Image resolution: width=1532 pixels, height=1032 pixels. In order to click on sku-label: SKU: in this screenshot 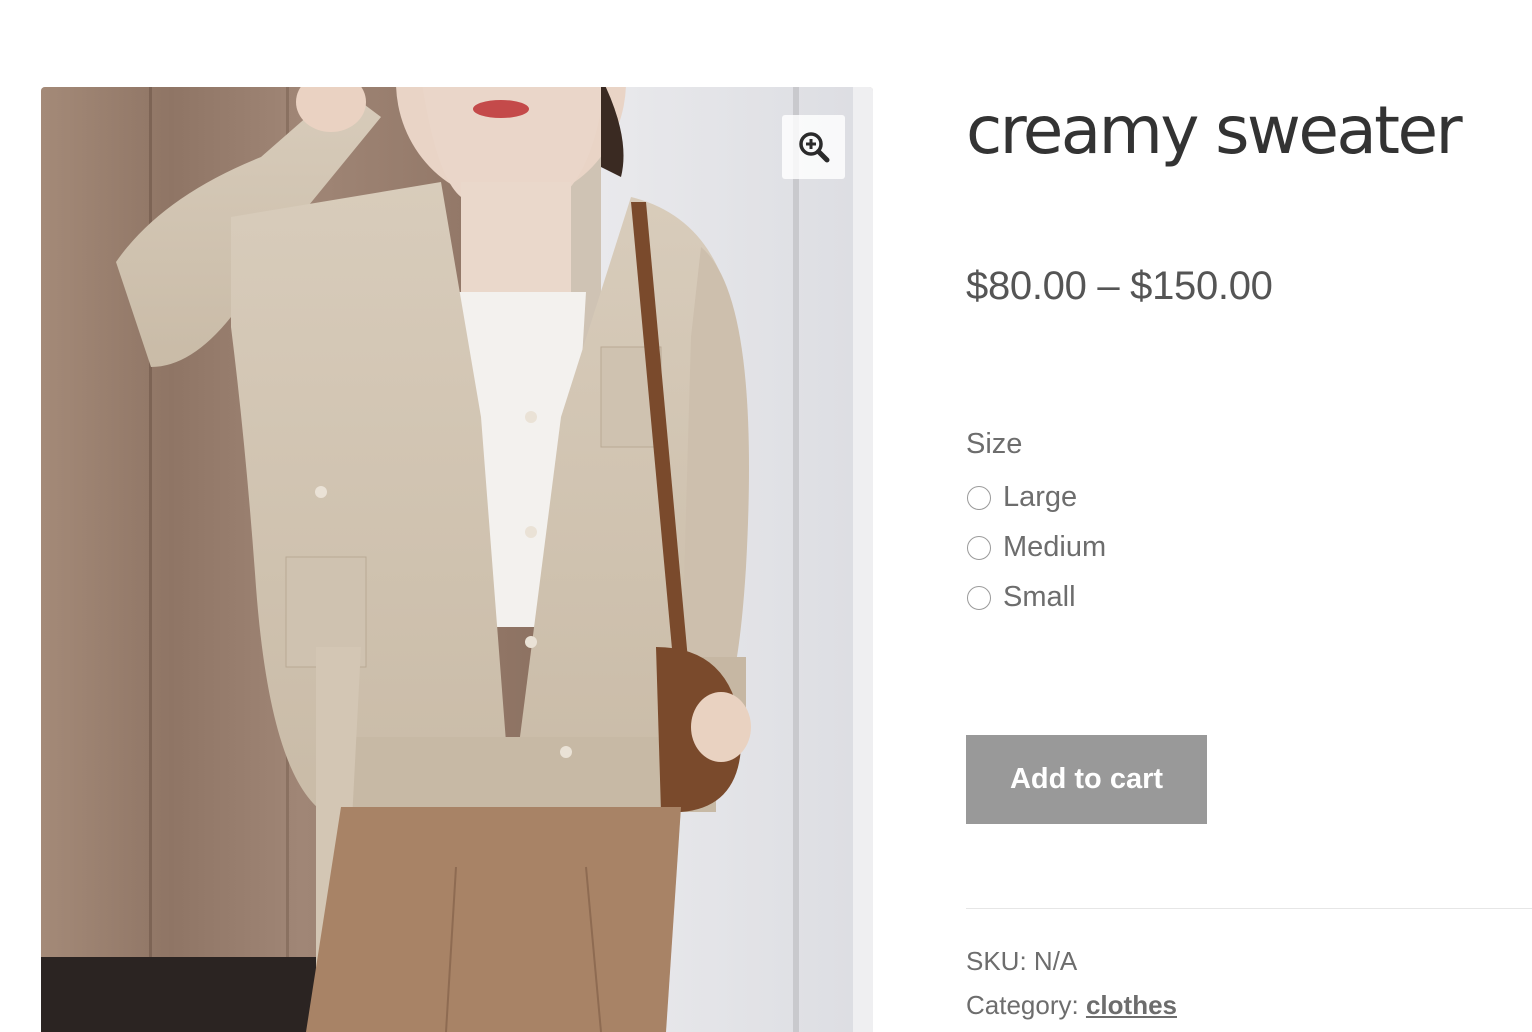, I will do `click(996, 961)`.